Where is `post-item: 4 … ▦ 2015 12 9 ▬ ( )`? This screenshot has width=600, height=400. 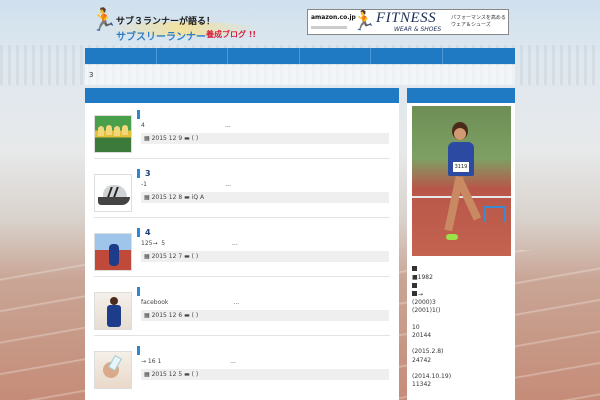 post-item: 4 … ▦ 2015 12 9 ▬ ( ) is located at coordinates (242, 135).